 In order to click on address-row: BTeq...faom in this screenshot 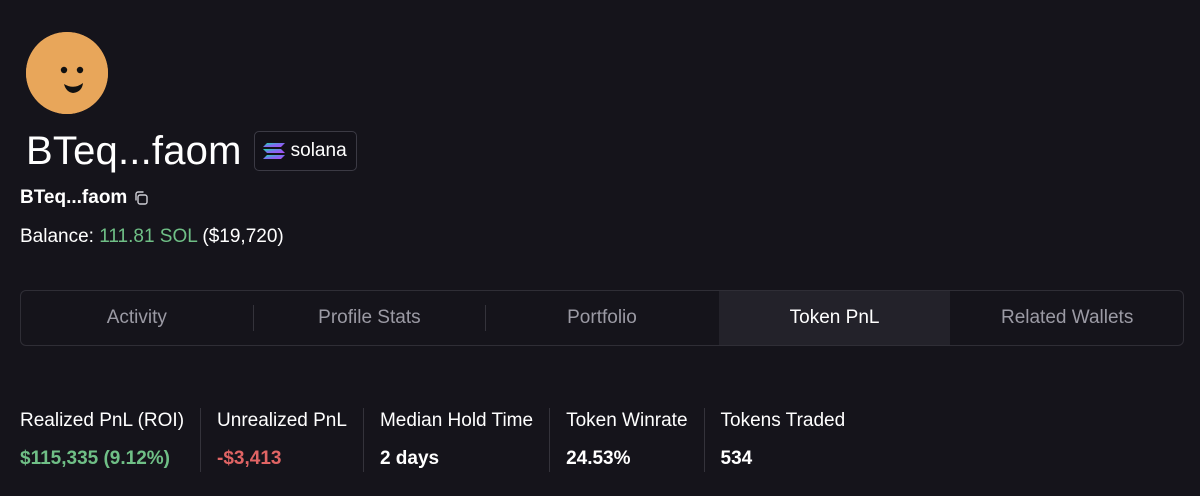, I will do `click(84, 198)`.